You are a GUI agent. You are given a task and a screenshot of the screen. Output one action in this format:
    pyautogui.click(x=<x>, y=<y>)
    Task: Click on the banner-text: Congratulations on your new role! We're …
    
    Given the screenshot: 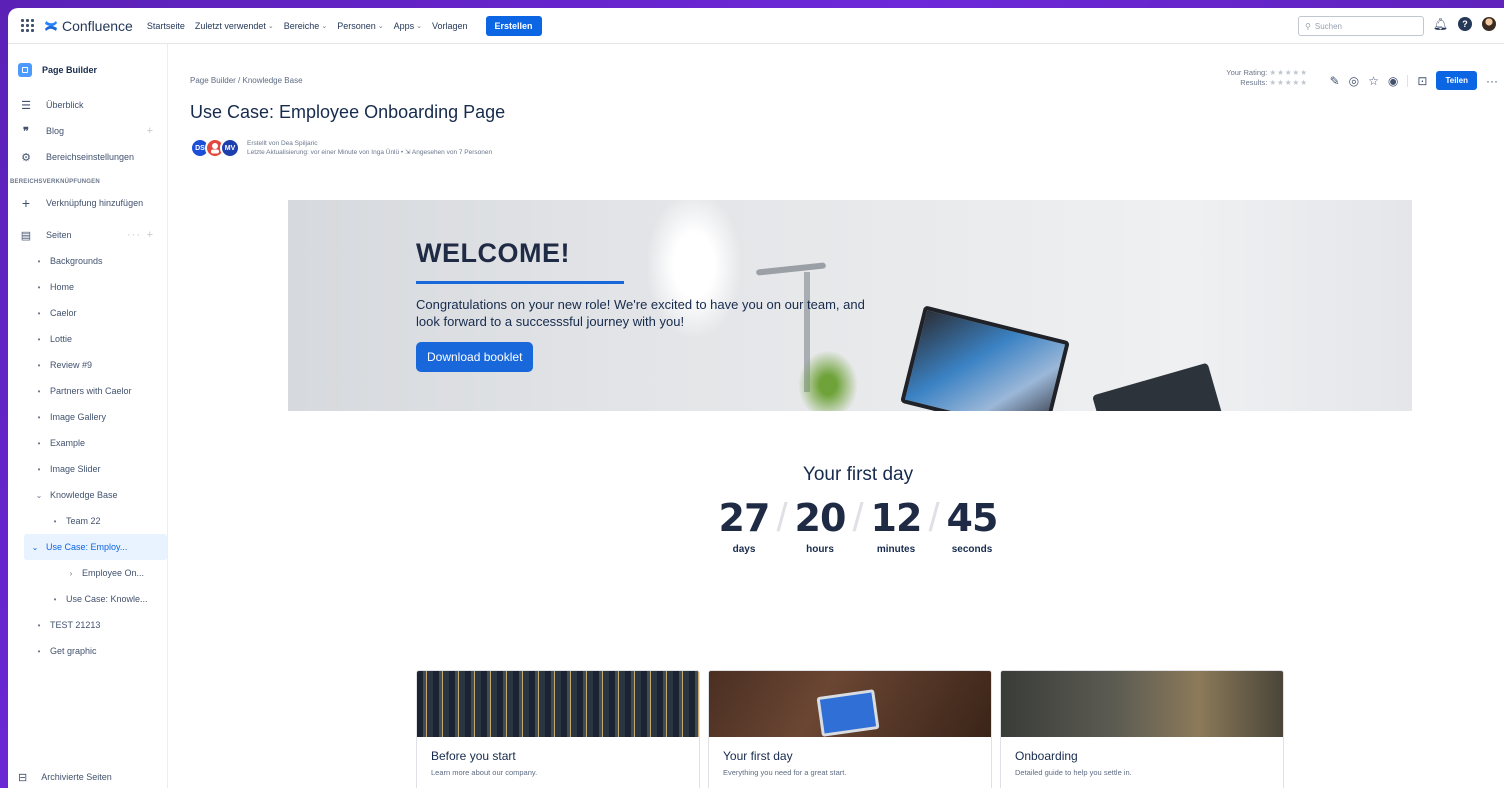 What is the action you would take?
    pyautogui.click(x=640, y=313)
    